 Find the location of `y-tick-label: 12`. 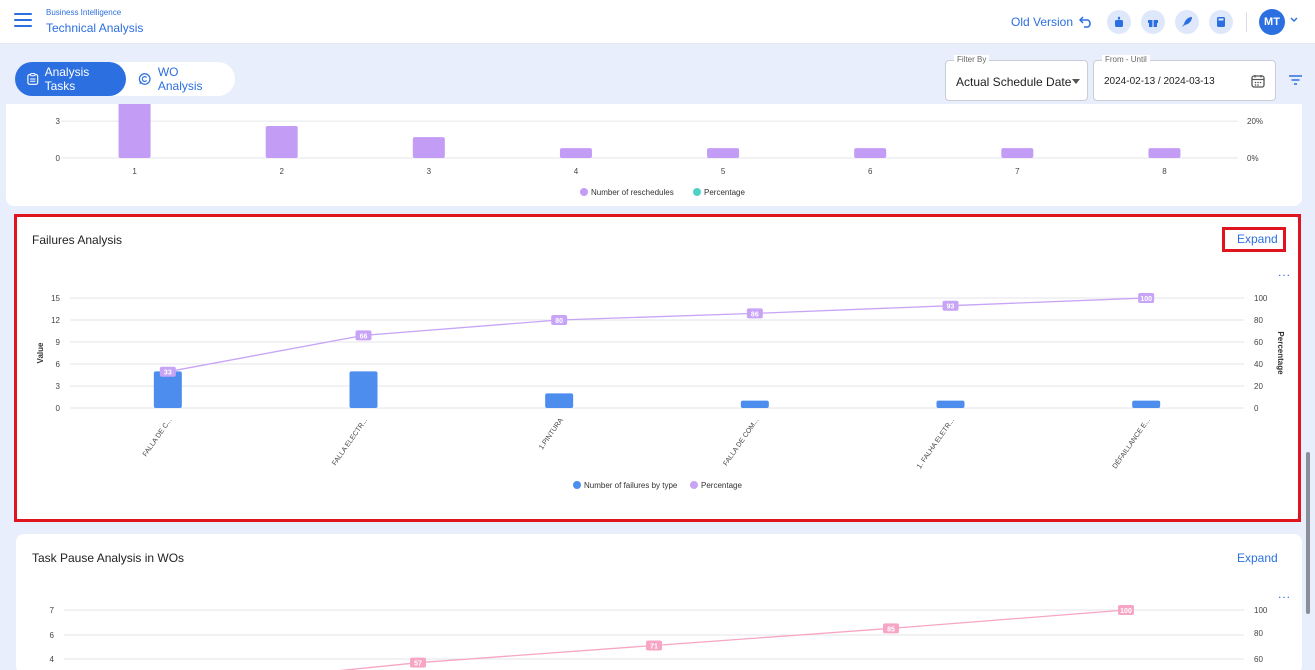

y-tick-label: 12 is located at coordinates (55, 320).